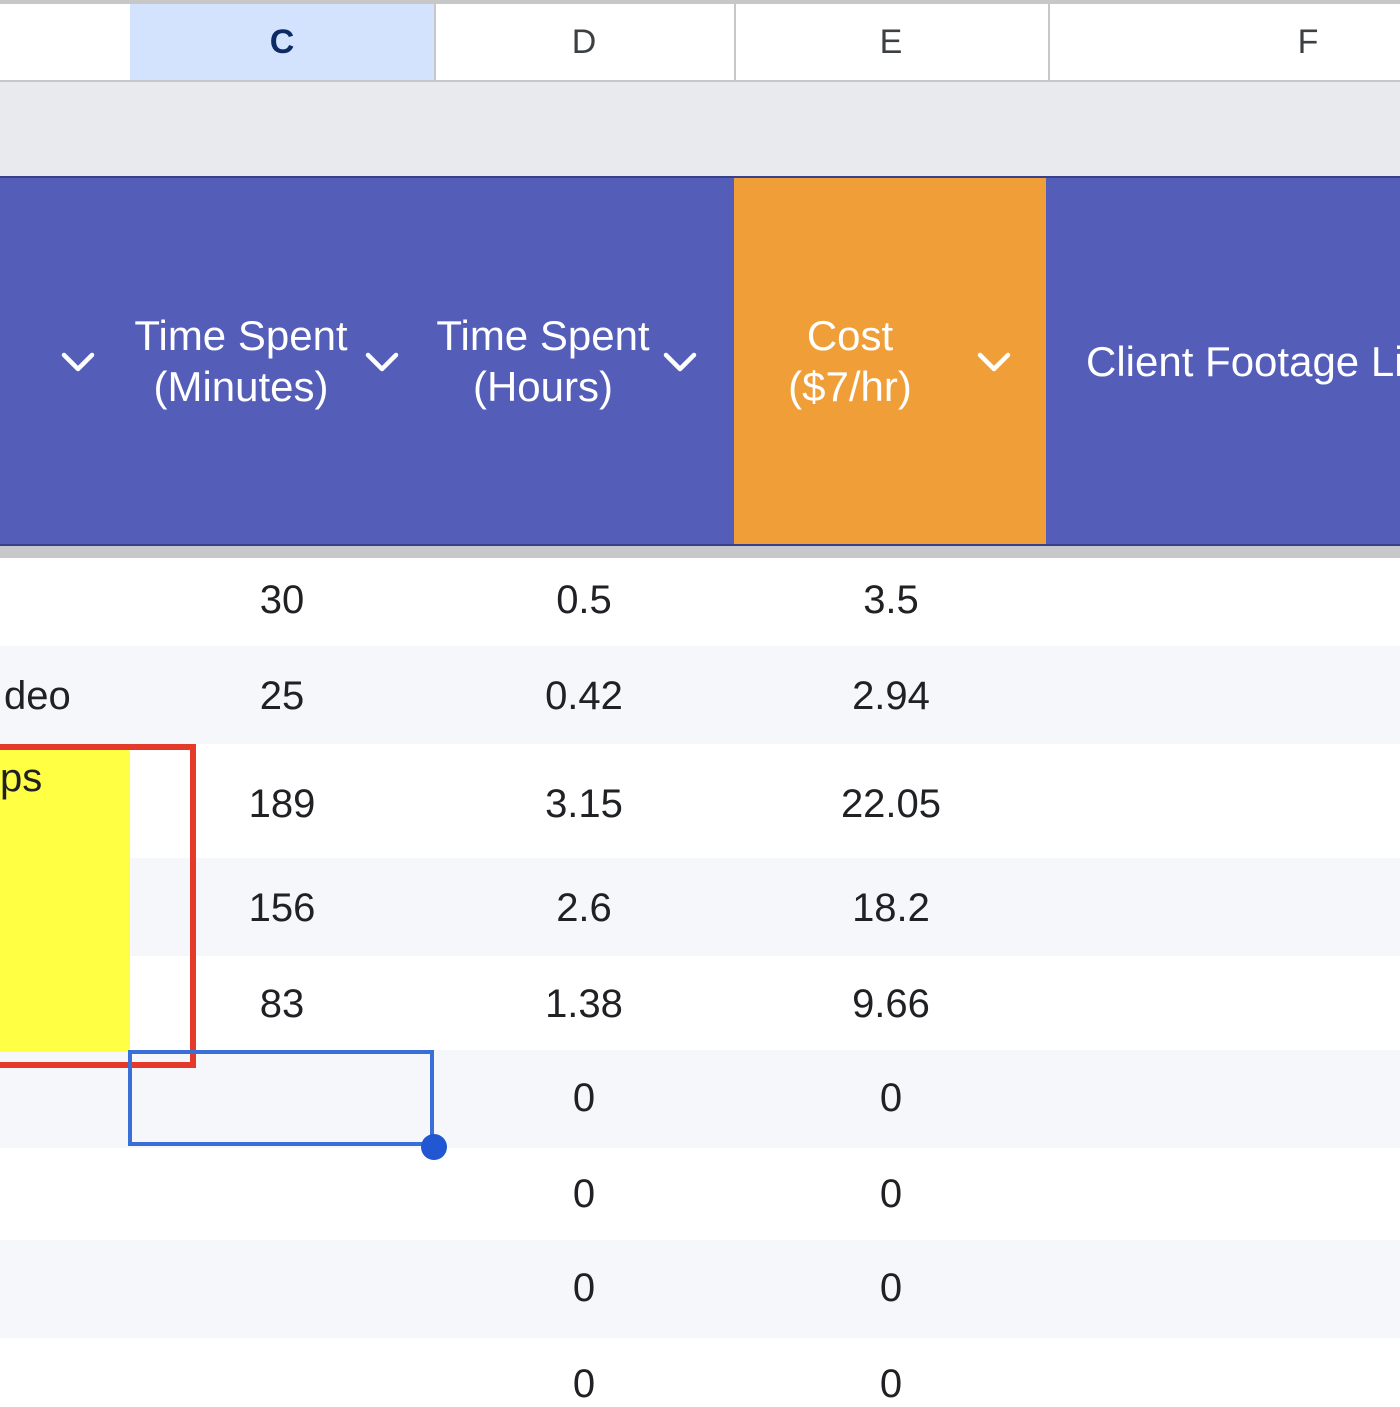  Describe the element at coordinates (850, 386) in the screenshot. I see `header-cost-line2: ($7/hr)` at that location.